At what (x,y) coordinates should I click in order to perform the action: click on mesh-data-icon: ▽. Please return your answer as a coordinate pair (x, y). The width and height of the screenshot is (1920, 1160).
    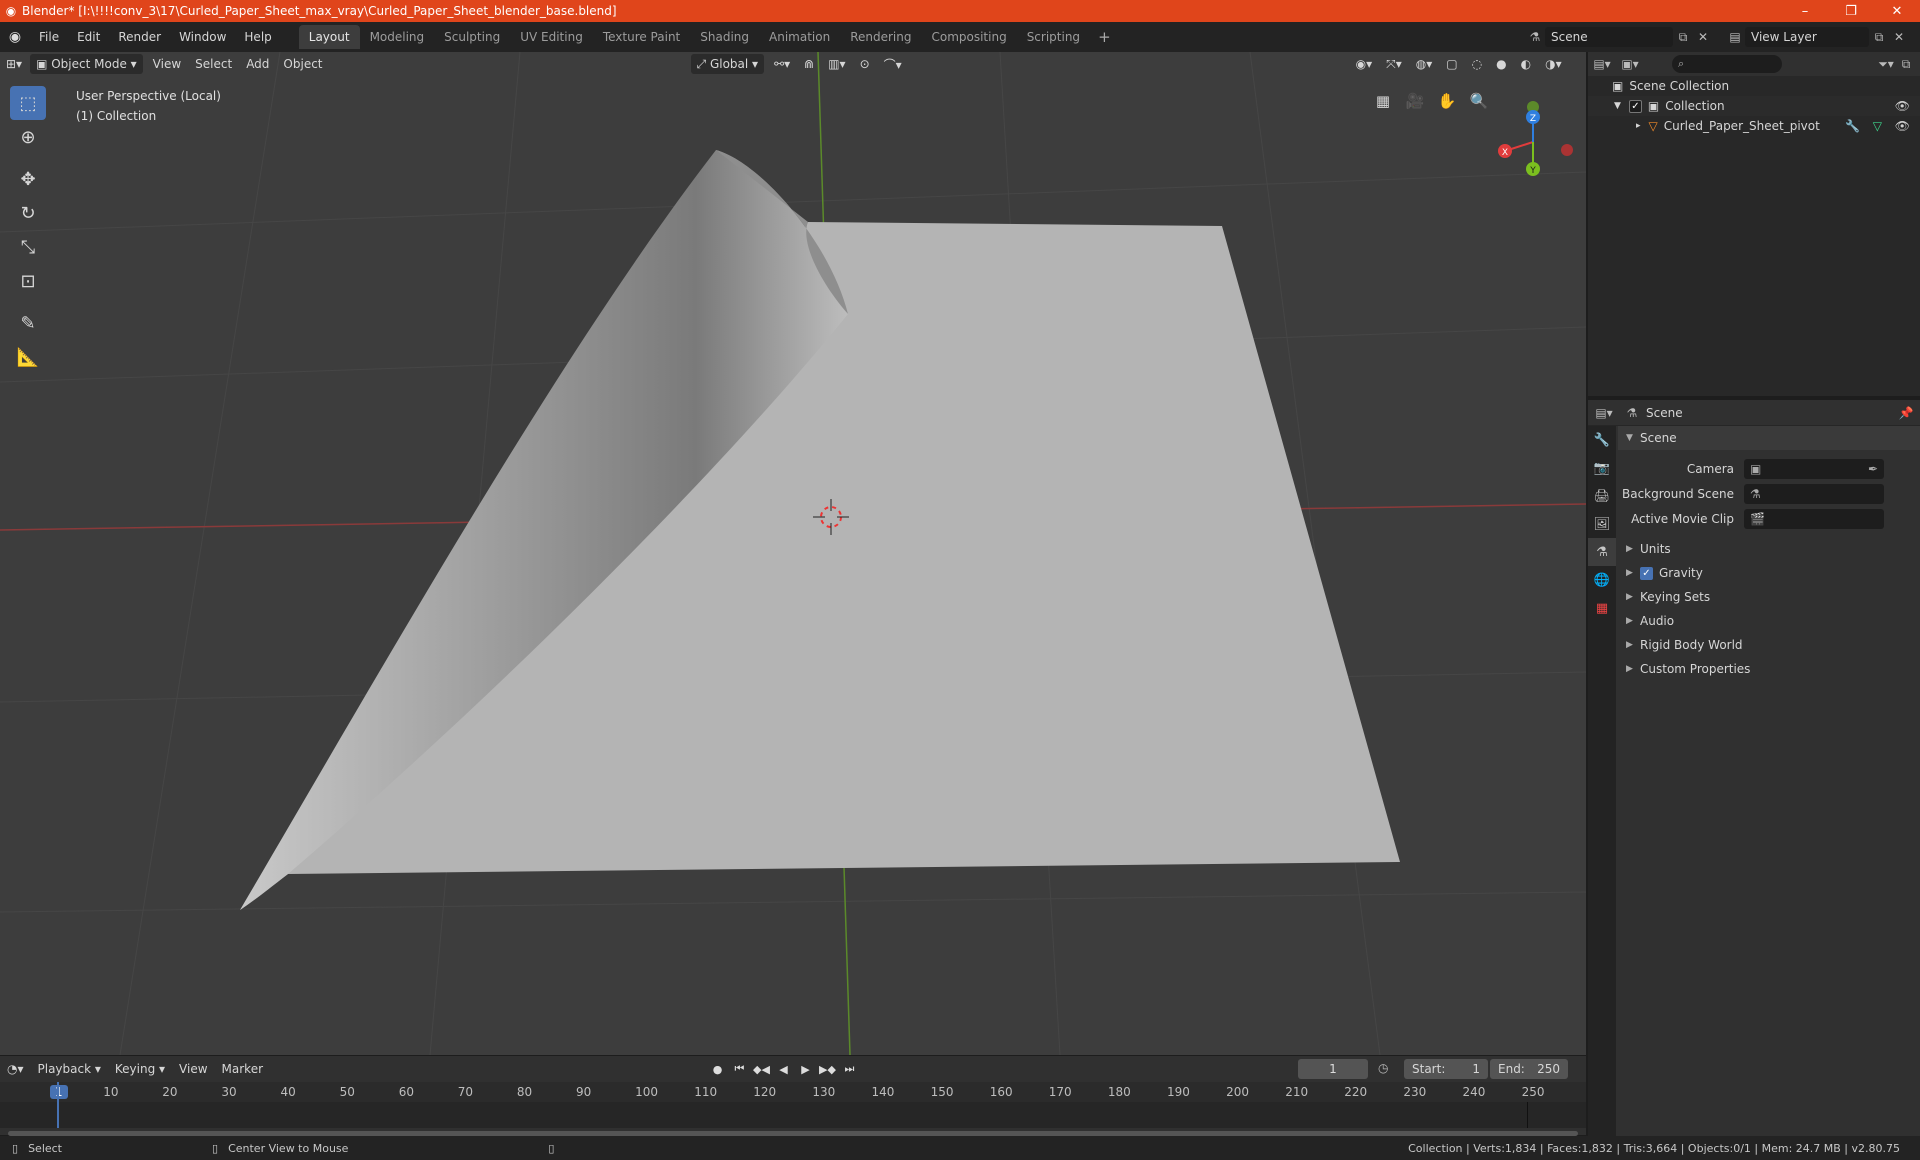
    Looking at the image, I should click on (1877, 126).